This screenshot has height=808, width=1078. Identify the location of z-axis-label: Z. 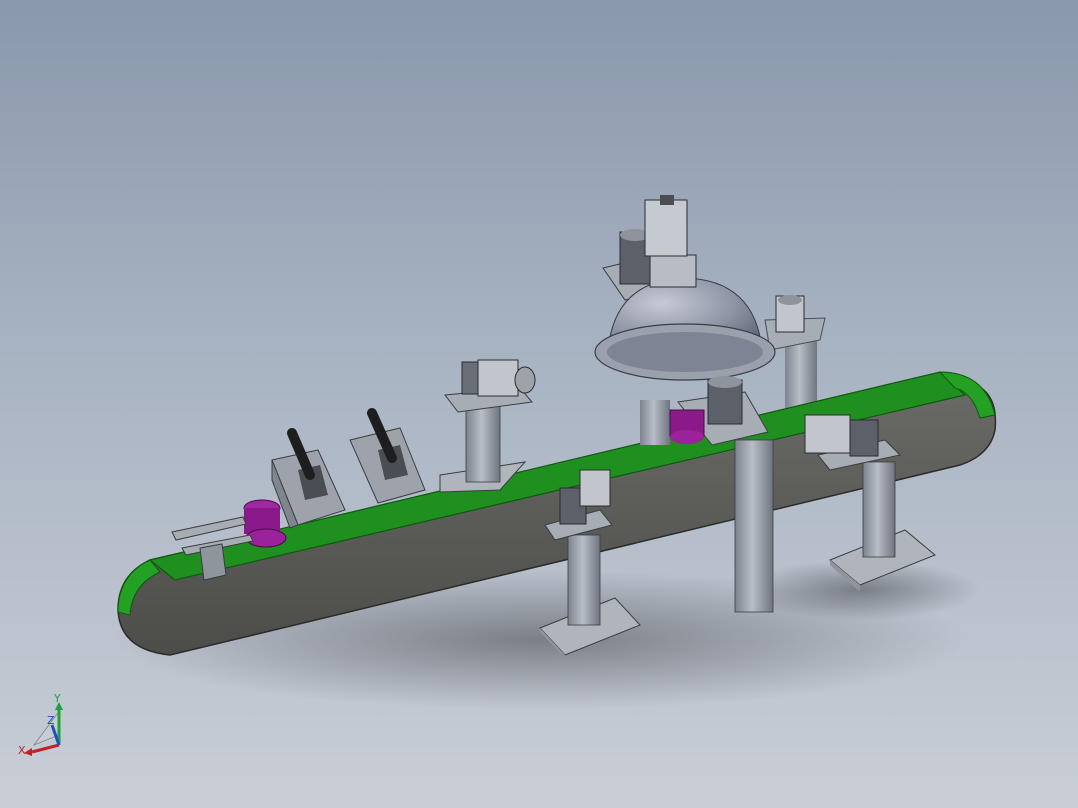
(51, 720).